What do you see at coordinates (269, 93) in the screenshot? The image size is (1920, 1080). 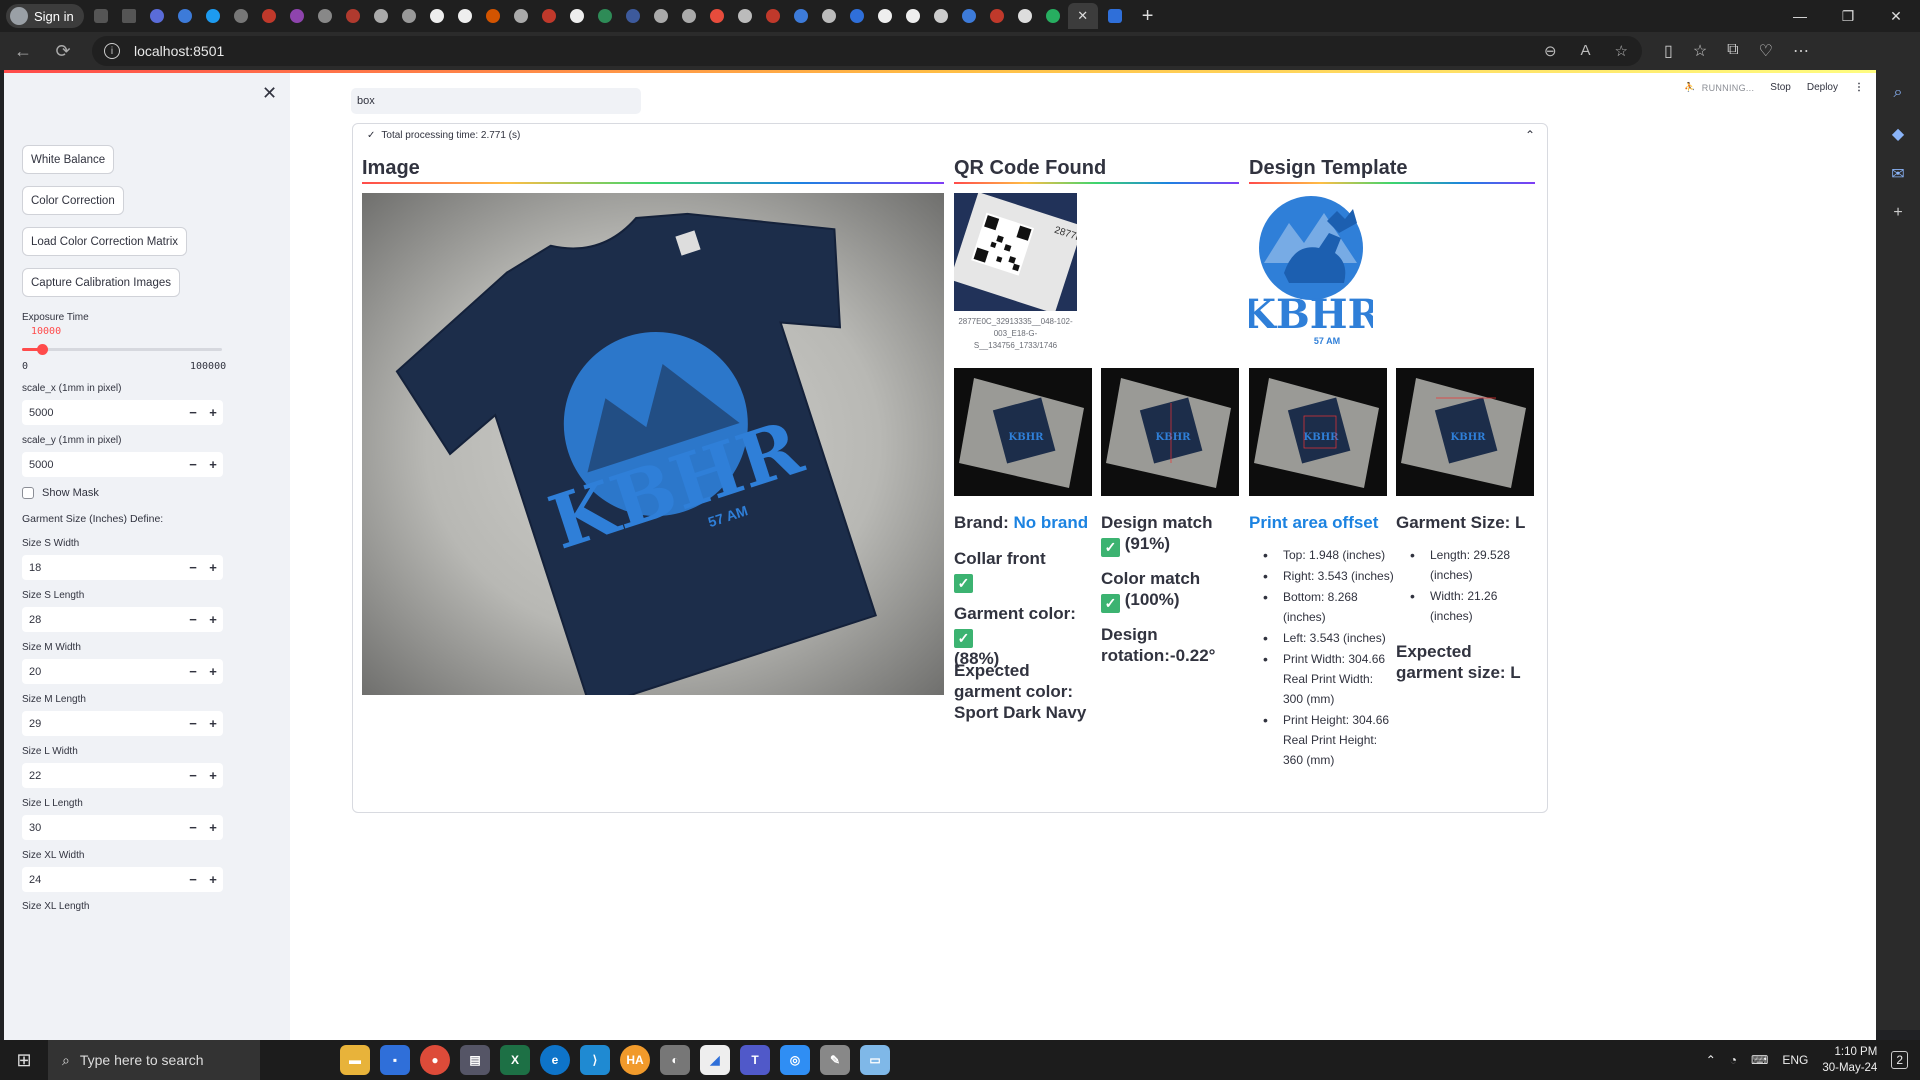 I see `close-sidebar-icon: ✕` at bounding box center [269, 93].